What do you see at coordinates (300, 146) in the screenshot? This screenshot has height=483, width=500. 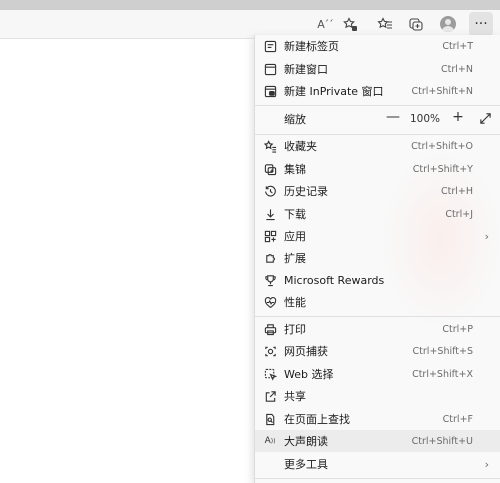 I see `menu-item-label: 收藏夹` at bounding box center [300, 146].